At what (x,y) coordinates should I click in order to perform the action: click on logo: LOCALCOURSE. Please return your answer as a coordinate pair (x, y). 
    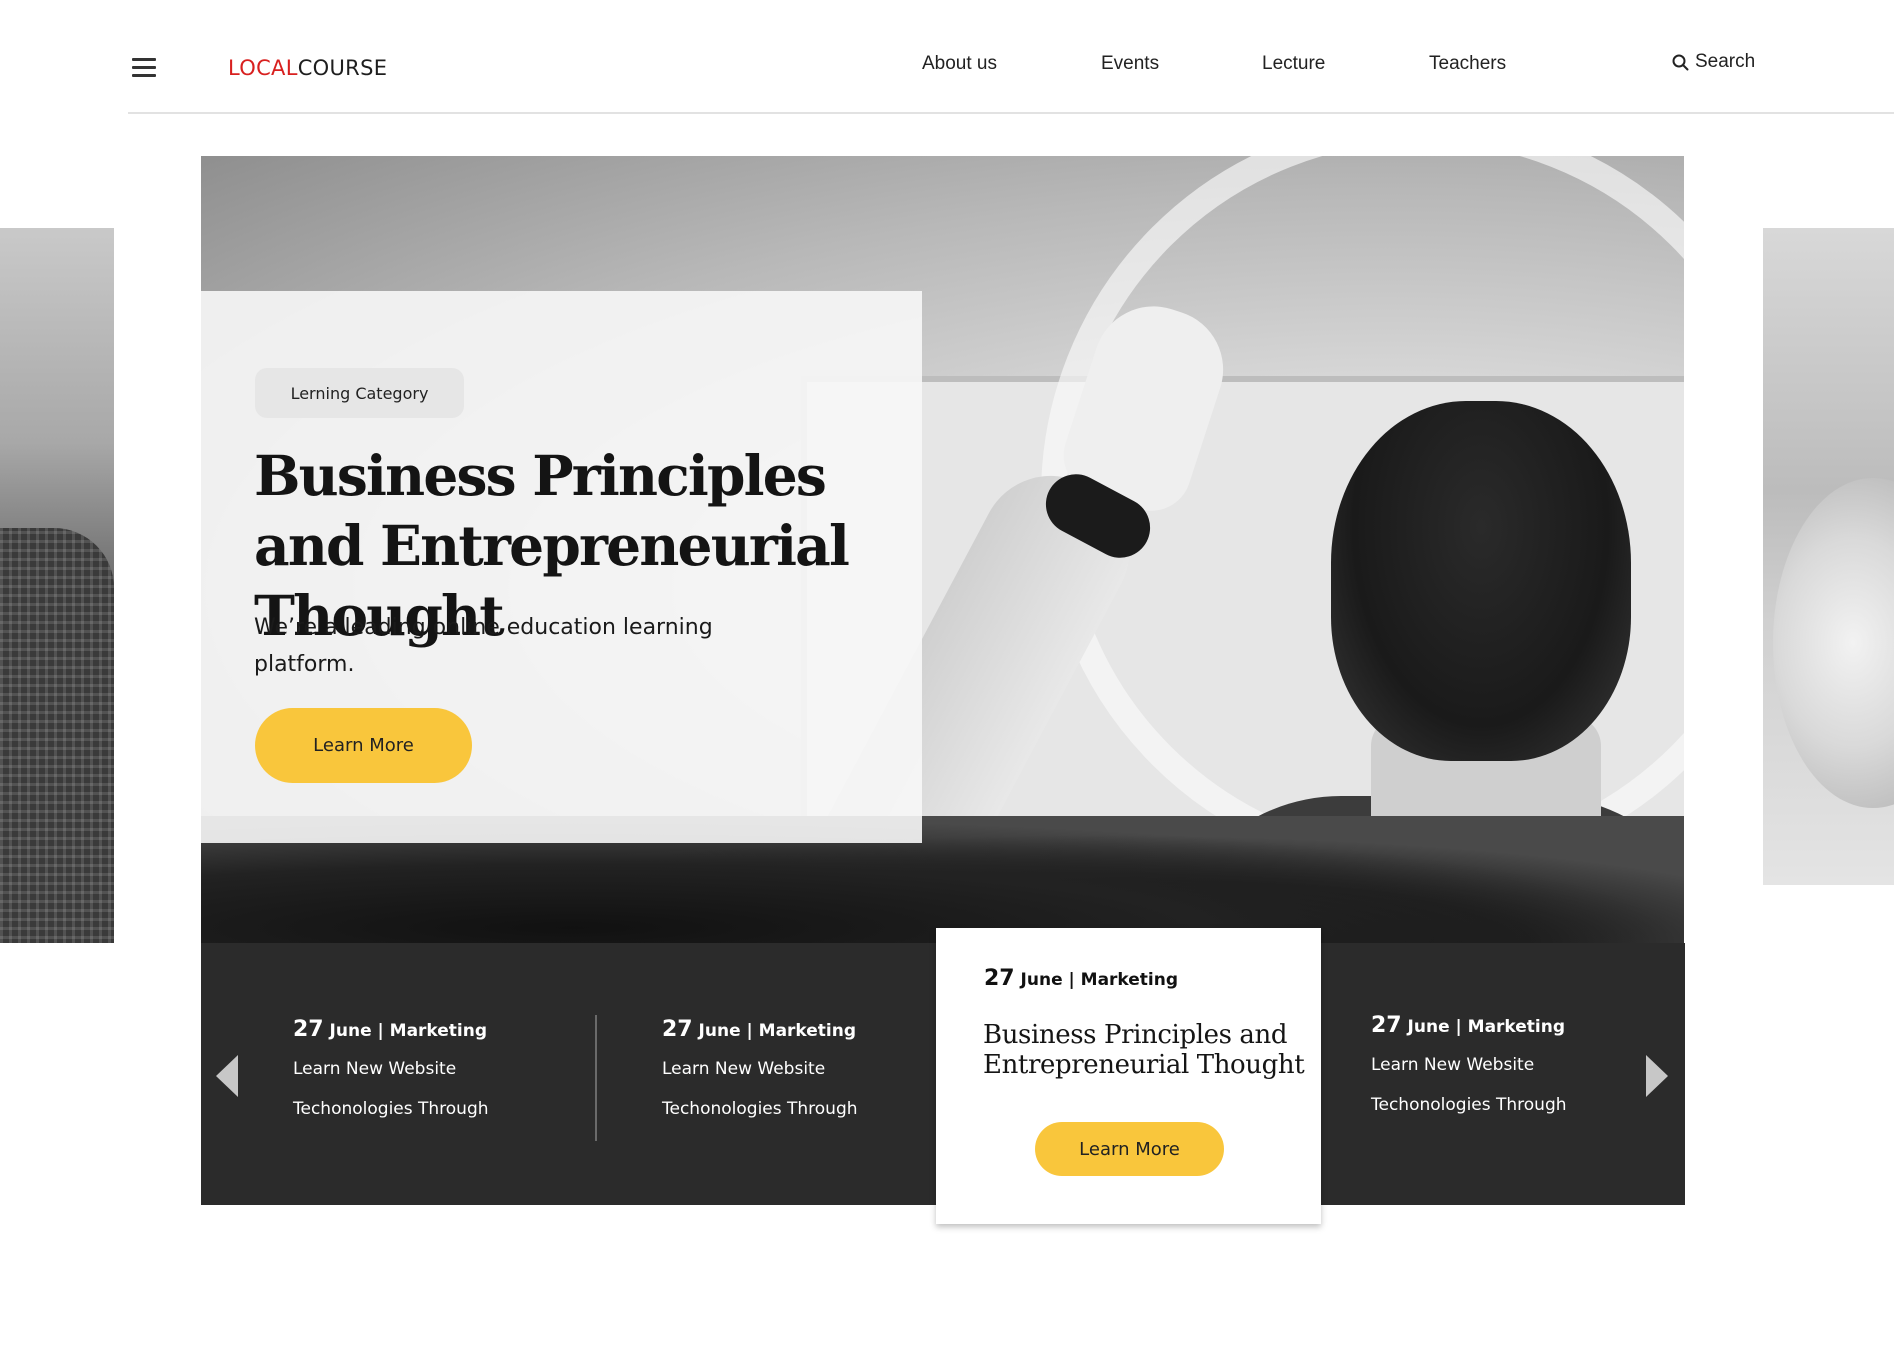
    Looking at the image, I should click on (307, 68).